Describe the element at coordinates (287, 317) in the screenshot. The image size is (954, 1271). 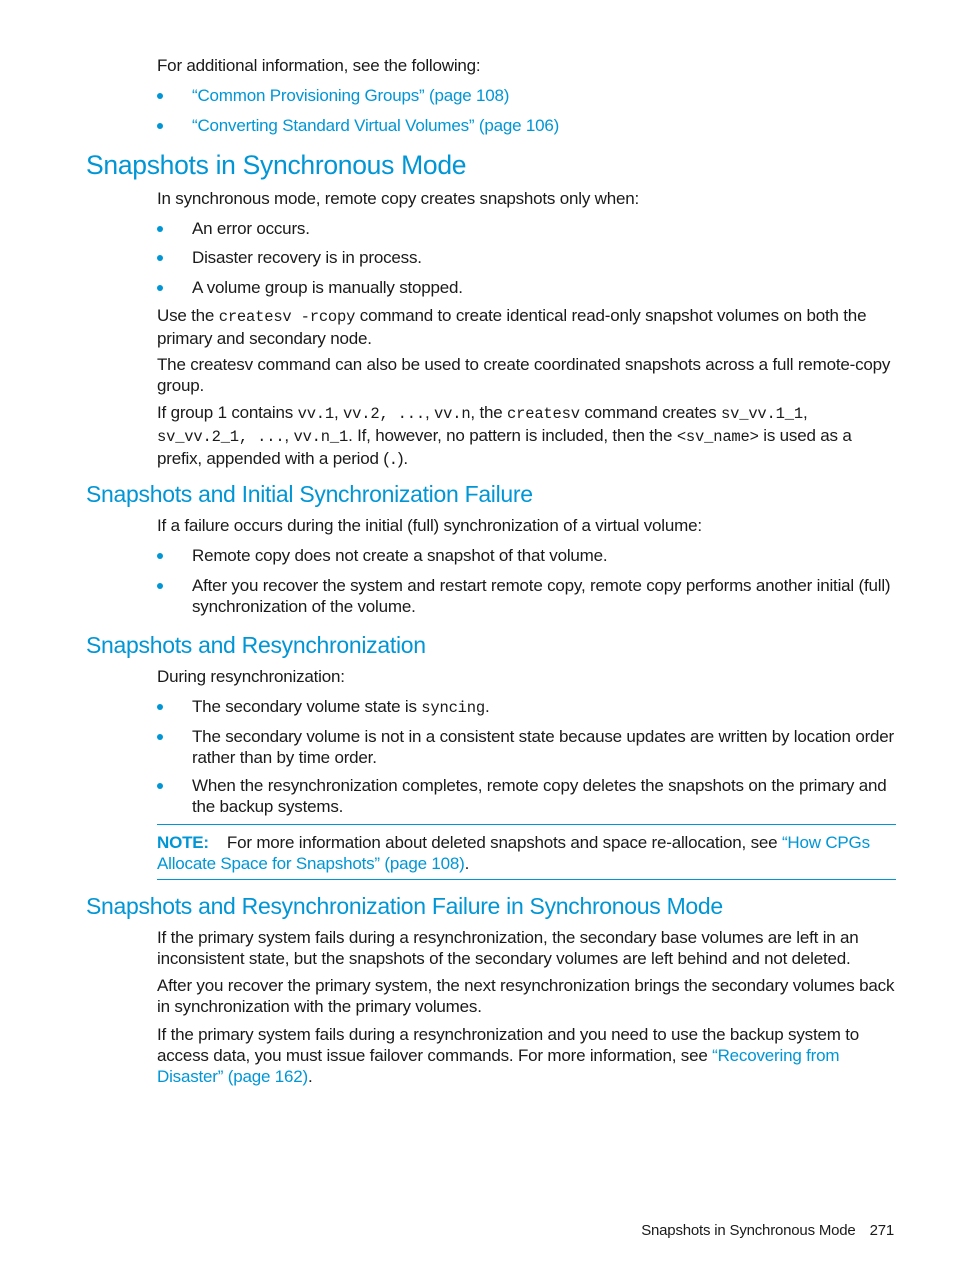
I see `code: createsv -rcopy` at that location.